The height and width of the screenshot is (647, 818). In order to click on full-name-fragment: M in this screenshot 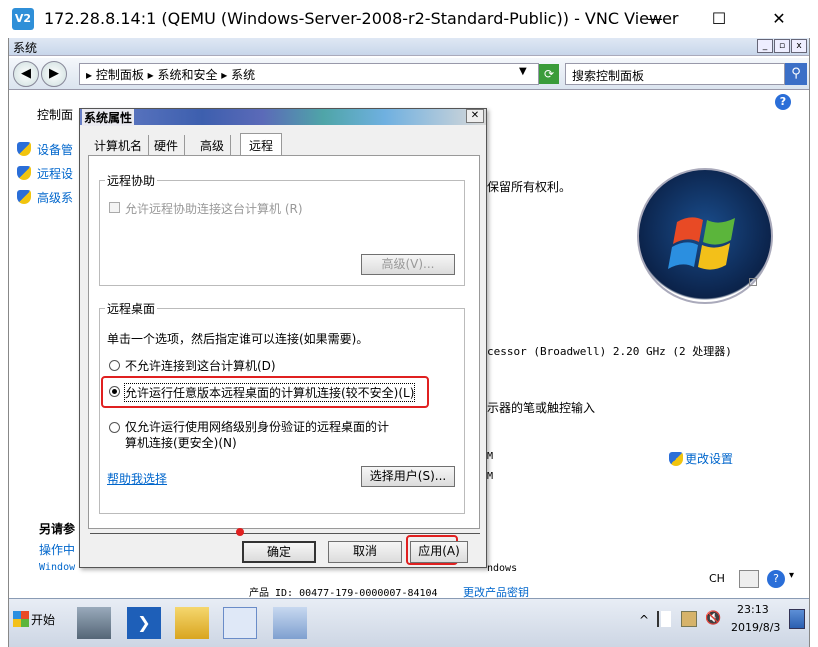, I will do `click(490, 476)`.